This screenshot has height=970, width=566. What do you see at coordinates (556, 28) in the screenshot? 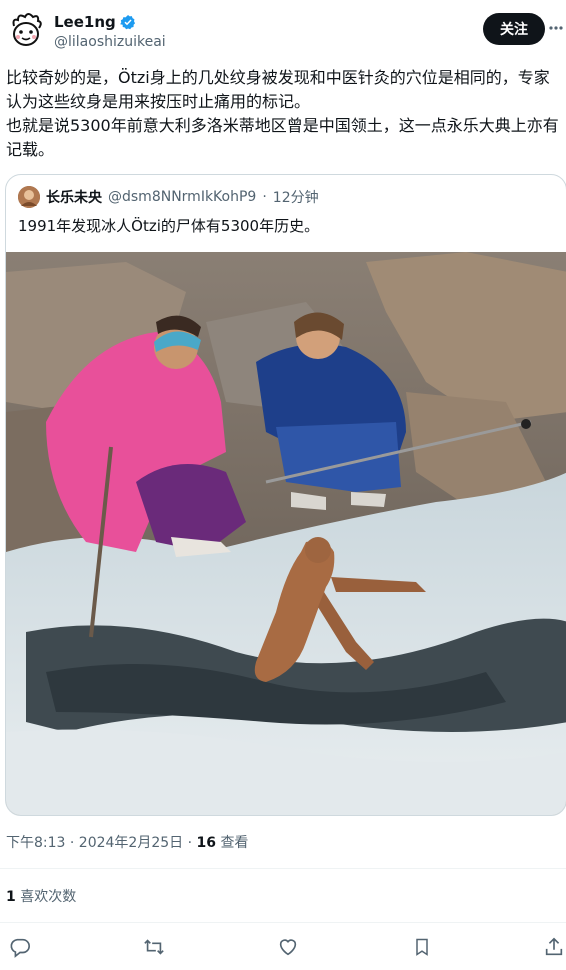
I see `more-icon` at bounding box center [556, 28].